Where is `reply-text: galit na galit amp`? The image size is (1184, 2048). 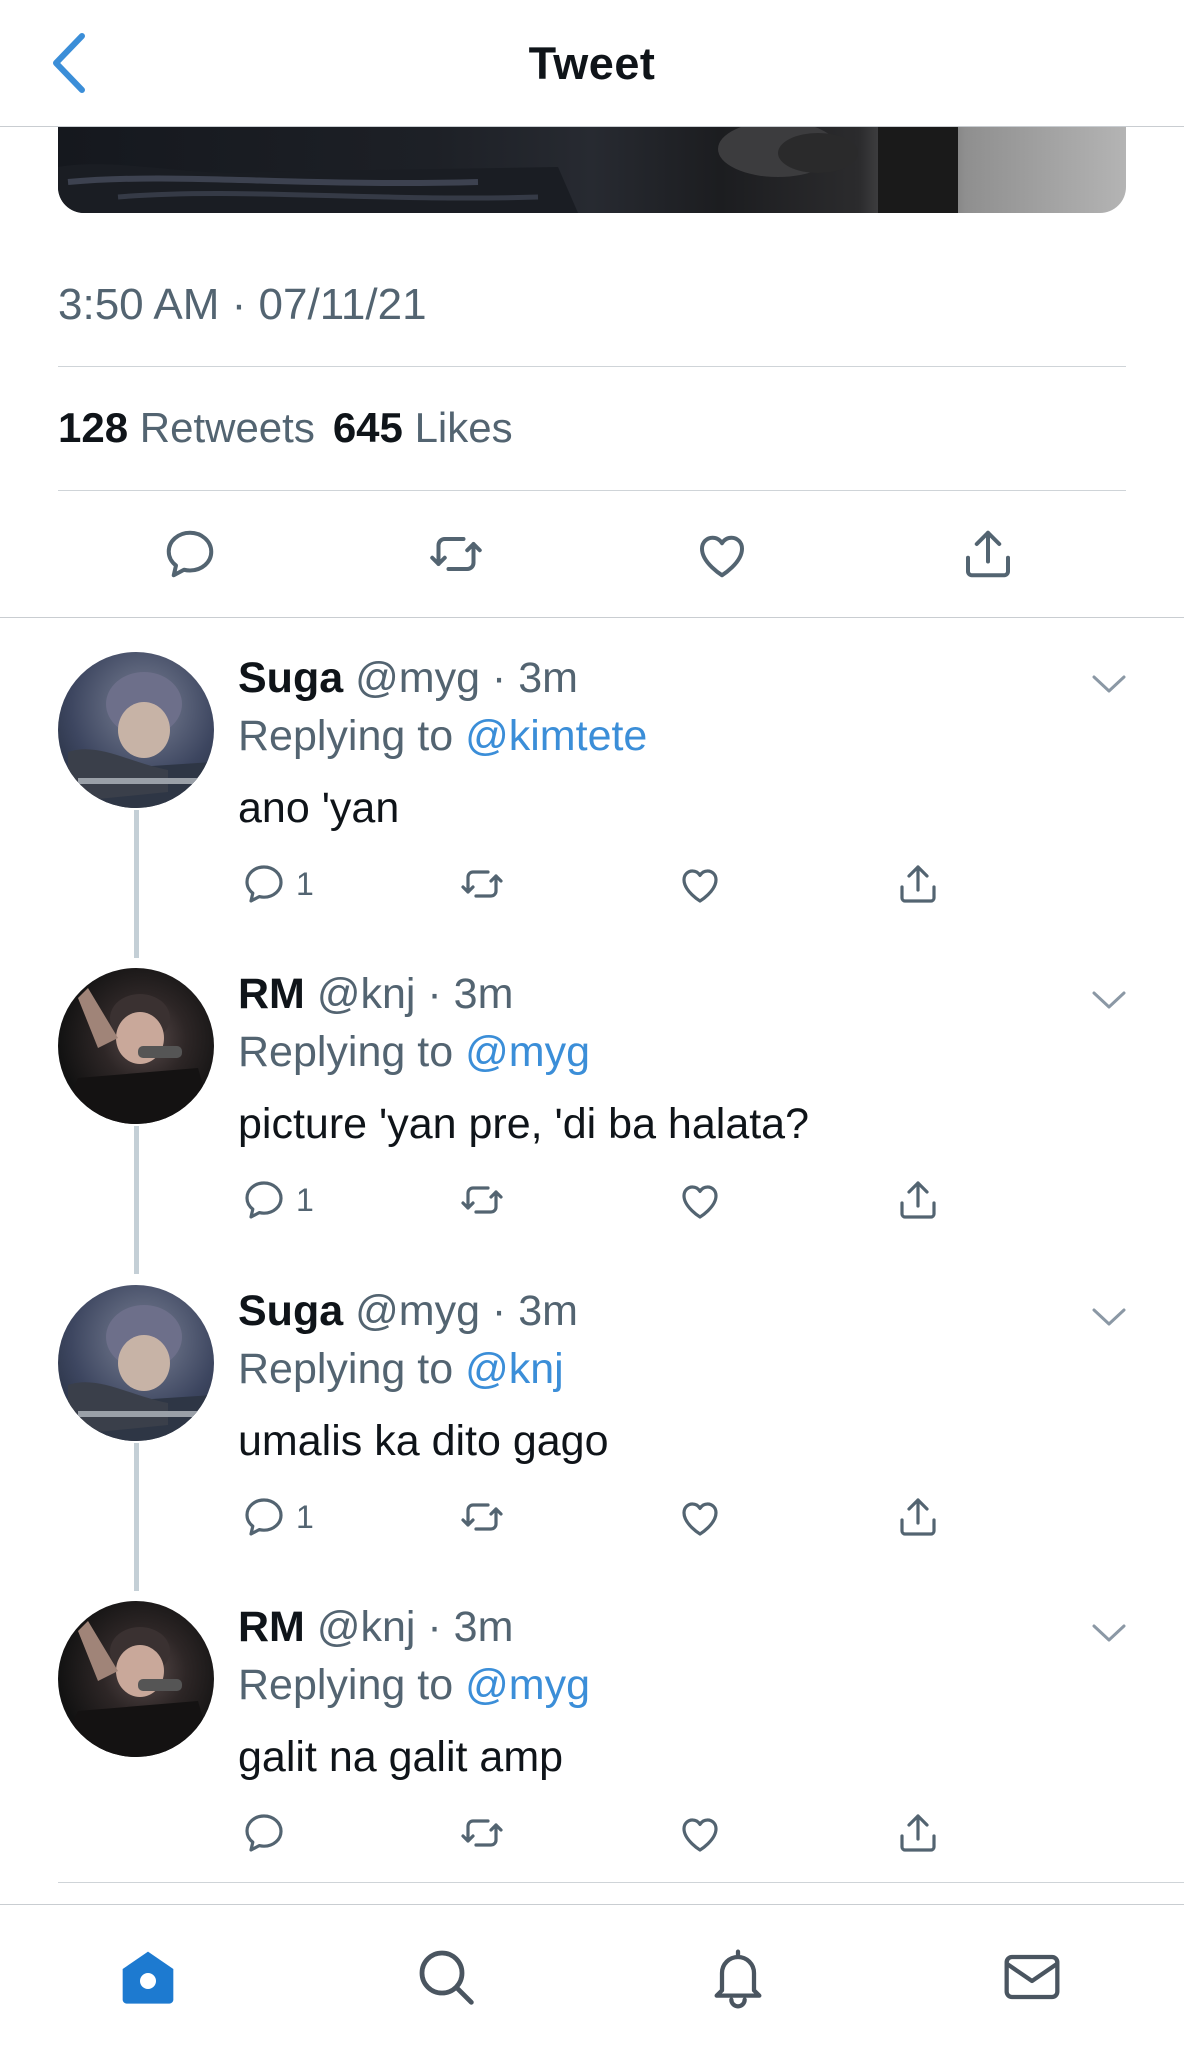
reply-text: galit na galit amp is located at coordinates (401, 1757).